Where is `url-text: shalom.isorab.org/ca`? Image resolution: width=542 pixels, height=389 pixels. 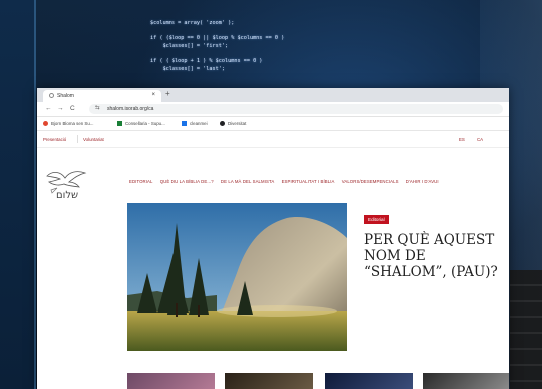 url-text: shalom.isorab.org/ca is located at coordinates (130, 109).